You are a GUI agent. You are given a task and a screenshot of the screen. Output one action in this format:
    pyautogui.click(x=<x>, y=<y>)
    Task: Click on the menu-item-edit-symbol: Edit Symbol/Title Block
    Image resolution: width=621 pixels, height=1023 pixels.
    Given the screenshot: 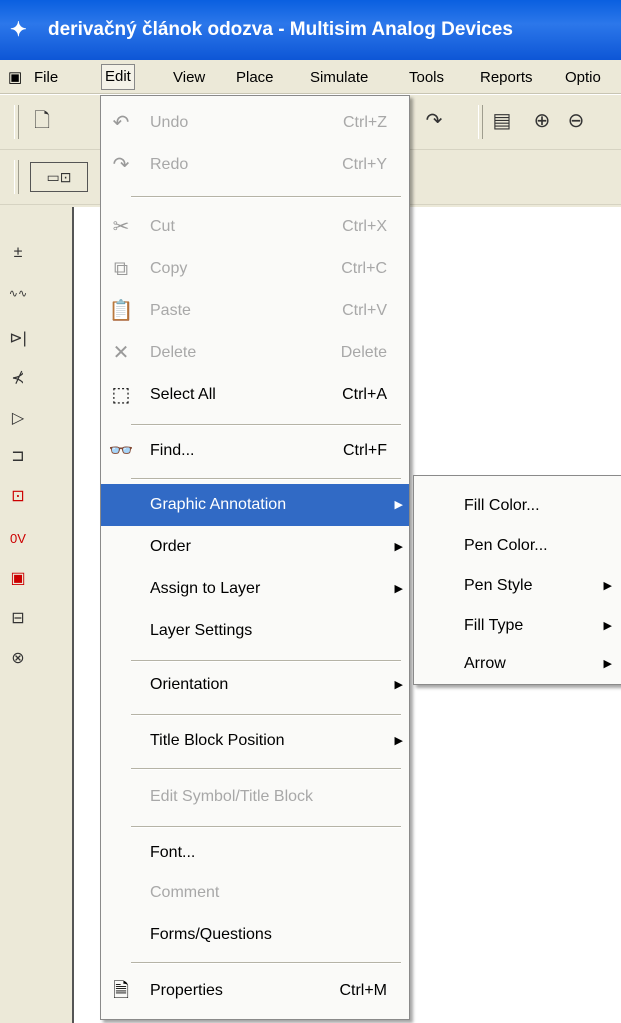 What is the action you would take?
    pyautogui.click(x=255, y=797)
    